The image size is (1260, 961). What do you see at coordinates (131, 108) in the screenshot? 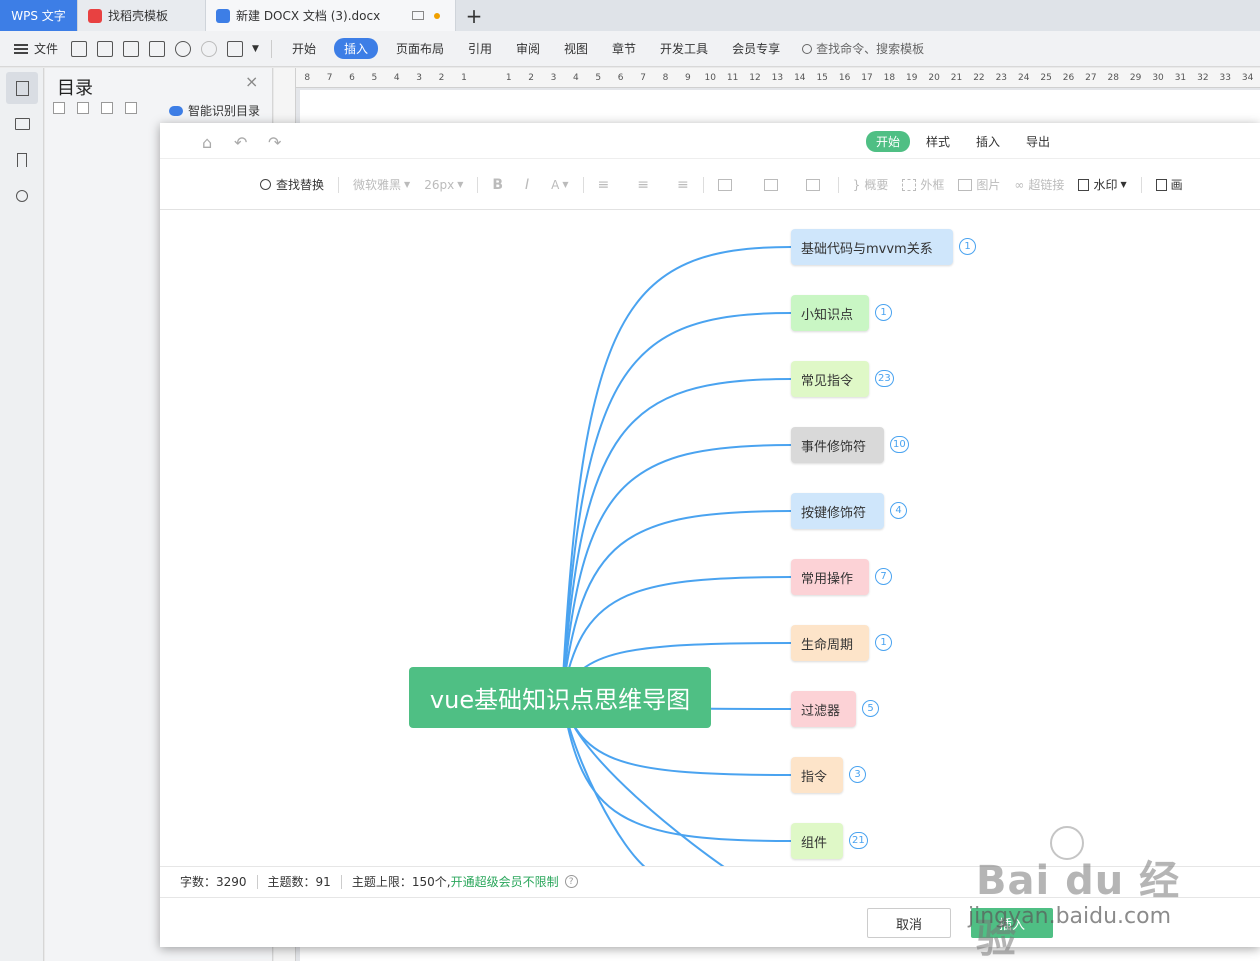
I see `remove-icon` at bounding box center [131, 108].